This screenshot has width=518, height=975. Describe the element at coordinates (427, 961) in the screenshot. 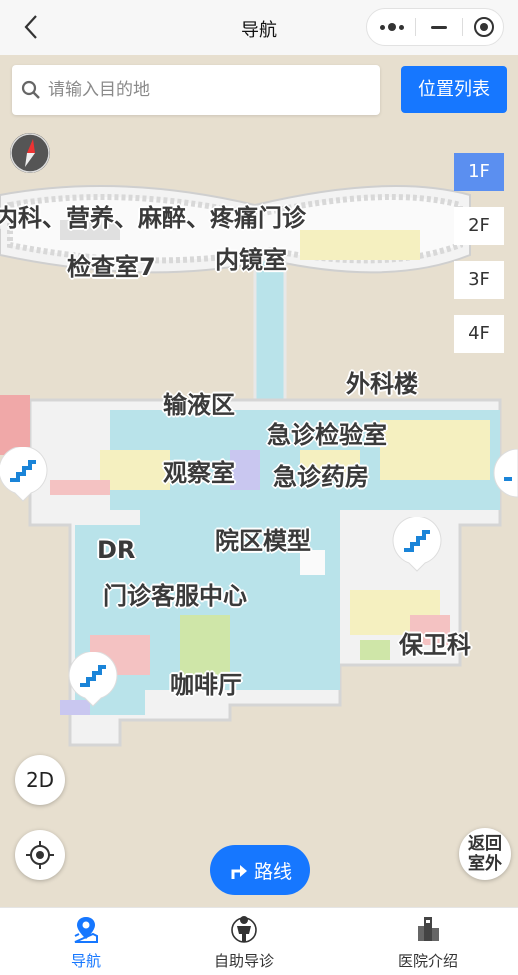

I see `tab-label: 医院介绍` at that location.